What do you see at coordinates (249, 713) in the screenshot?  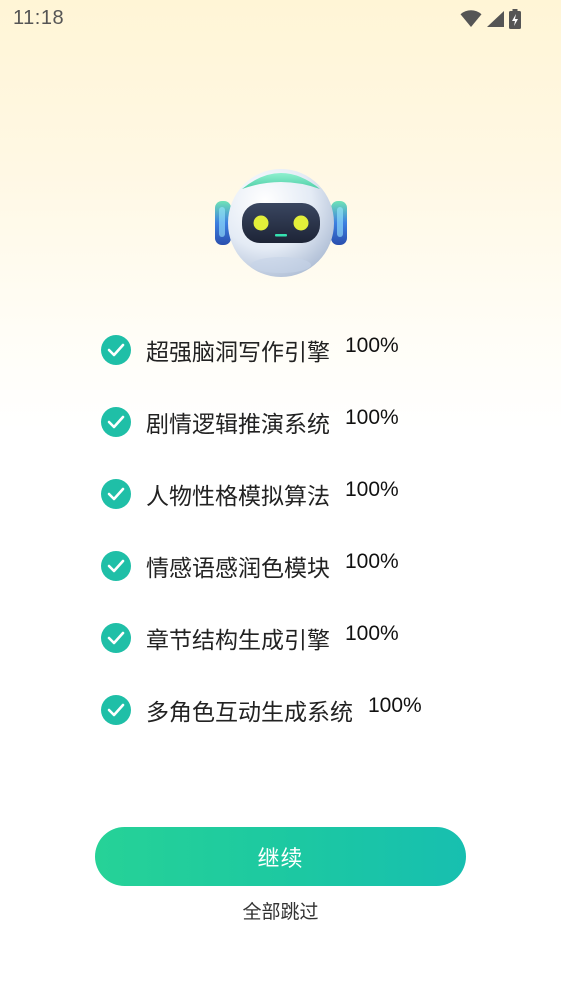 I see `feature-label: 多角色互动生成系统` at bounding box center [249, 713].